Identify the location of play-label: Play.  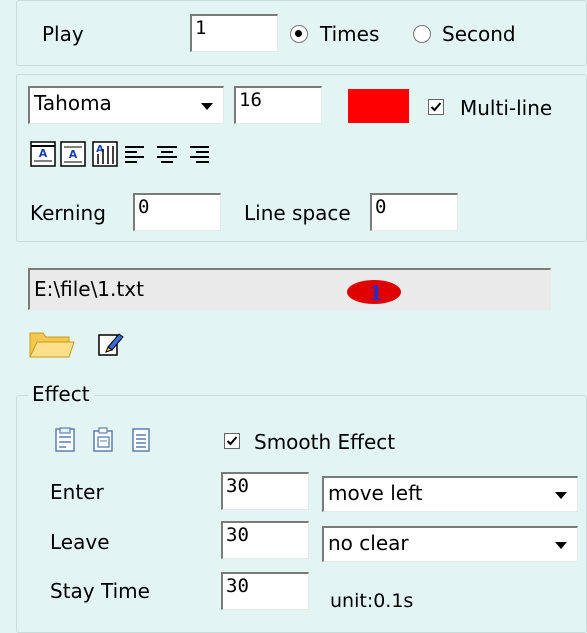
(63, 34).